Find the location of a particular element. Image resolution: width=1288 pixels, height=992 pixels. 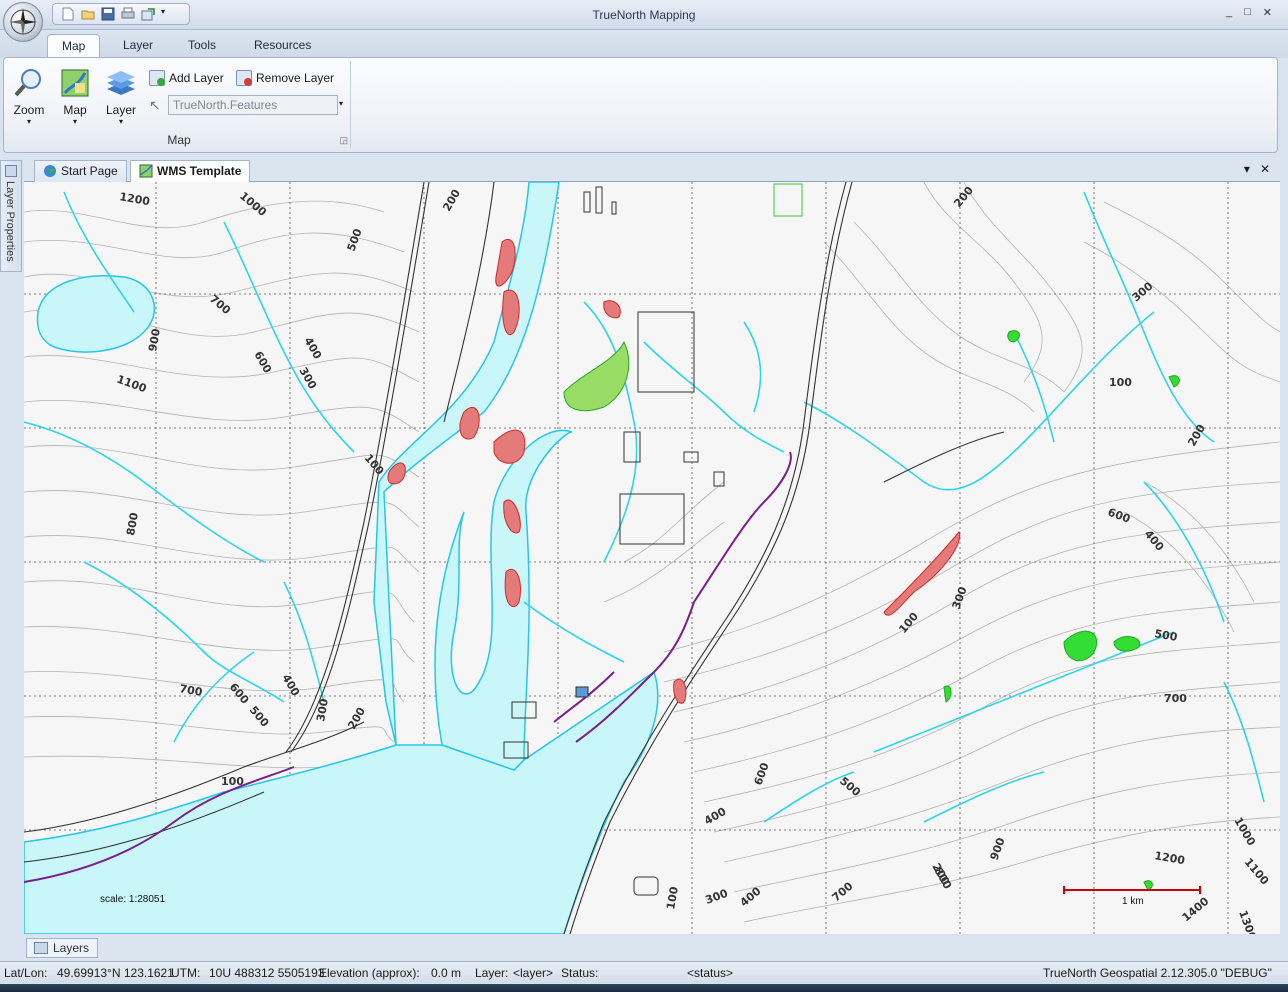

layer-properties-label: Layer Properties is located at coordinates (10, 221).